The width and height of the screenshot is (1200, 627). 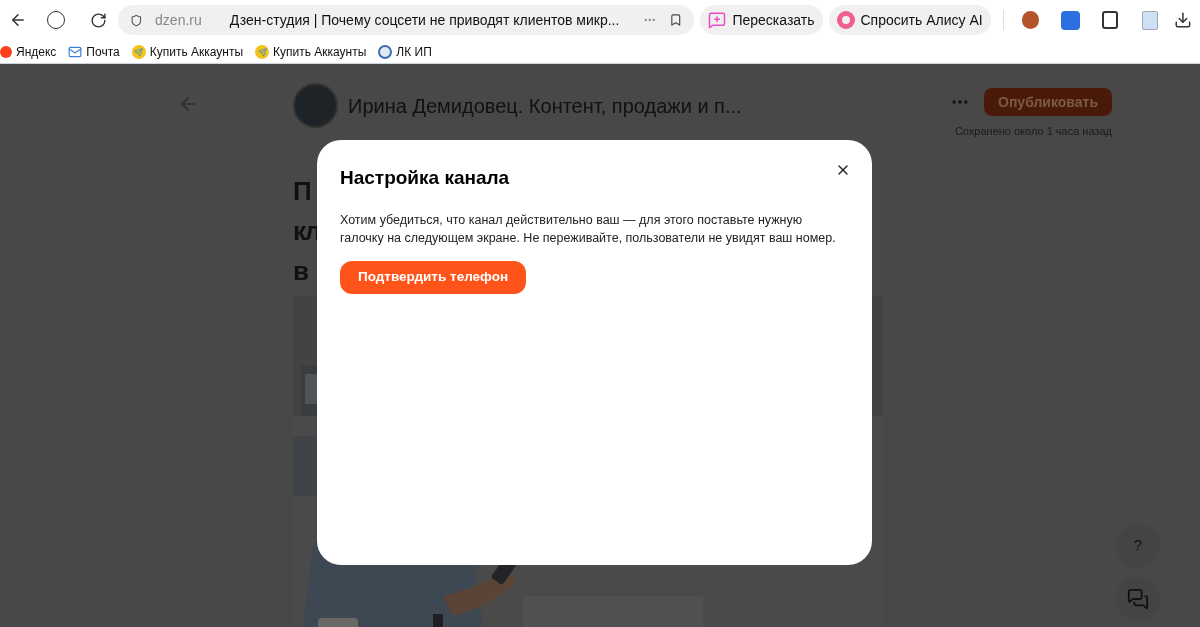 I want to click on reload-icon, so click(x=98, y=20).